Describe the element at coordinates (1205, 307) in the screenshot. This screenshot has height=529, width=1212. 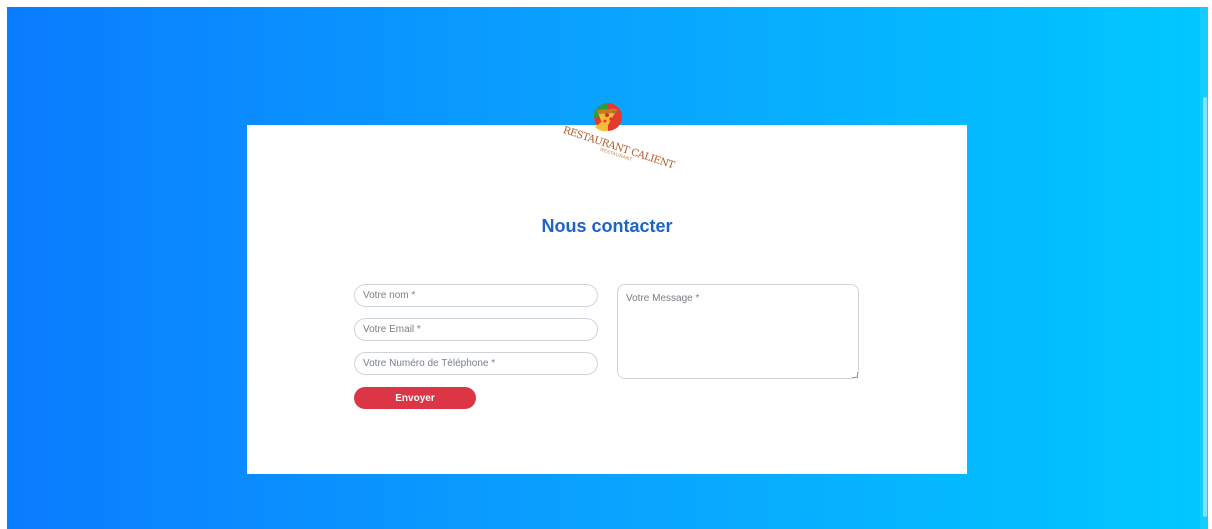
I see `scrollbar-thumb` at that location.